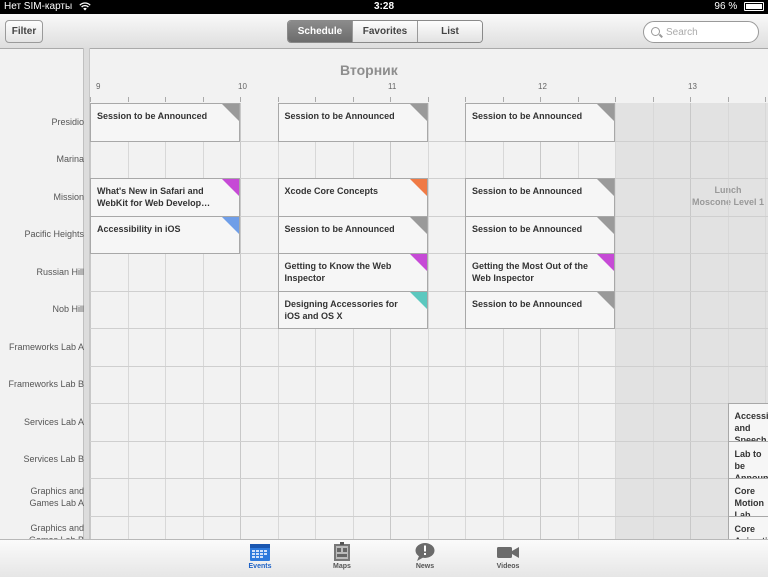  Describe the element at coordinates (751, 501) in the screenshot. I see `session-title: Core Motion Lab` at that location.